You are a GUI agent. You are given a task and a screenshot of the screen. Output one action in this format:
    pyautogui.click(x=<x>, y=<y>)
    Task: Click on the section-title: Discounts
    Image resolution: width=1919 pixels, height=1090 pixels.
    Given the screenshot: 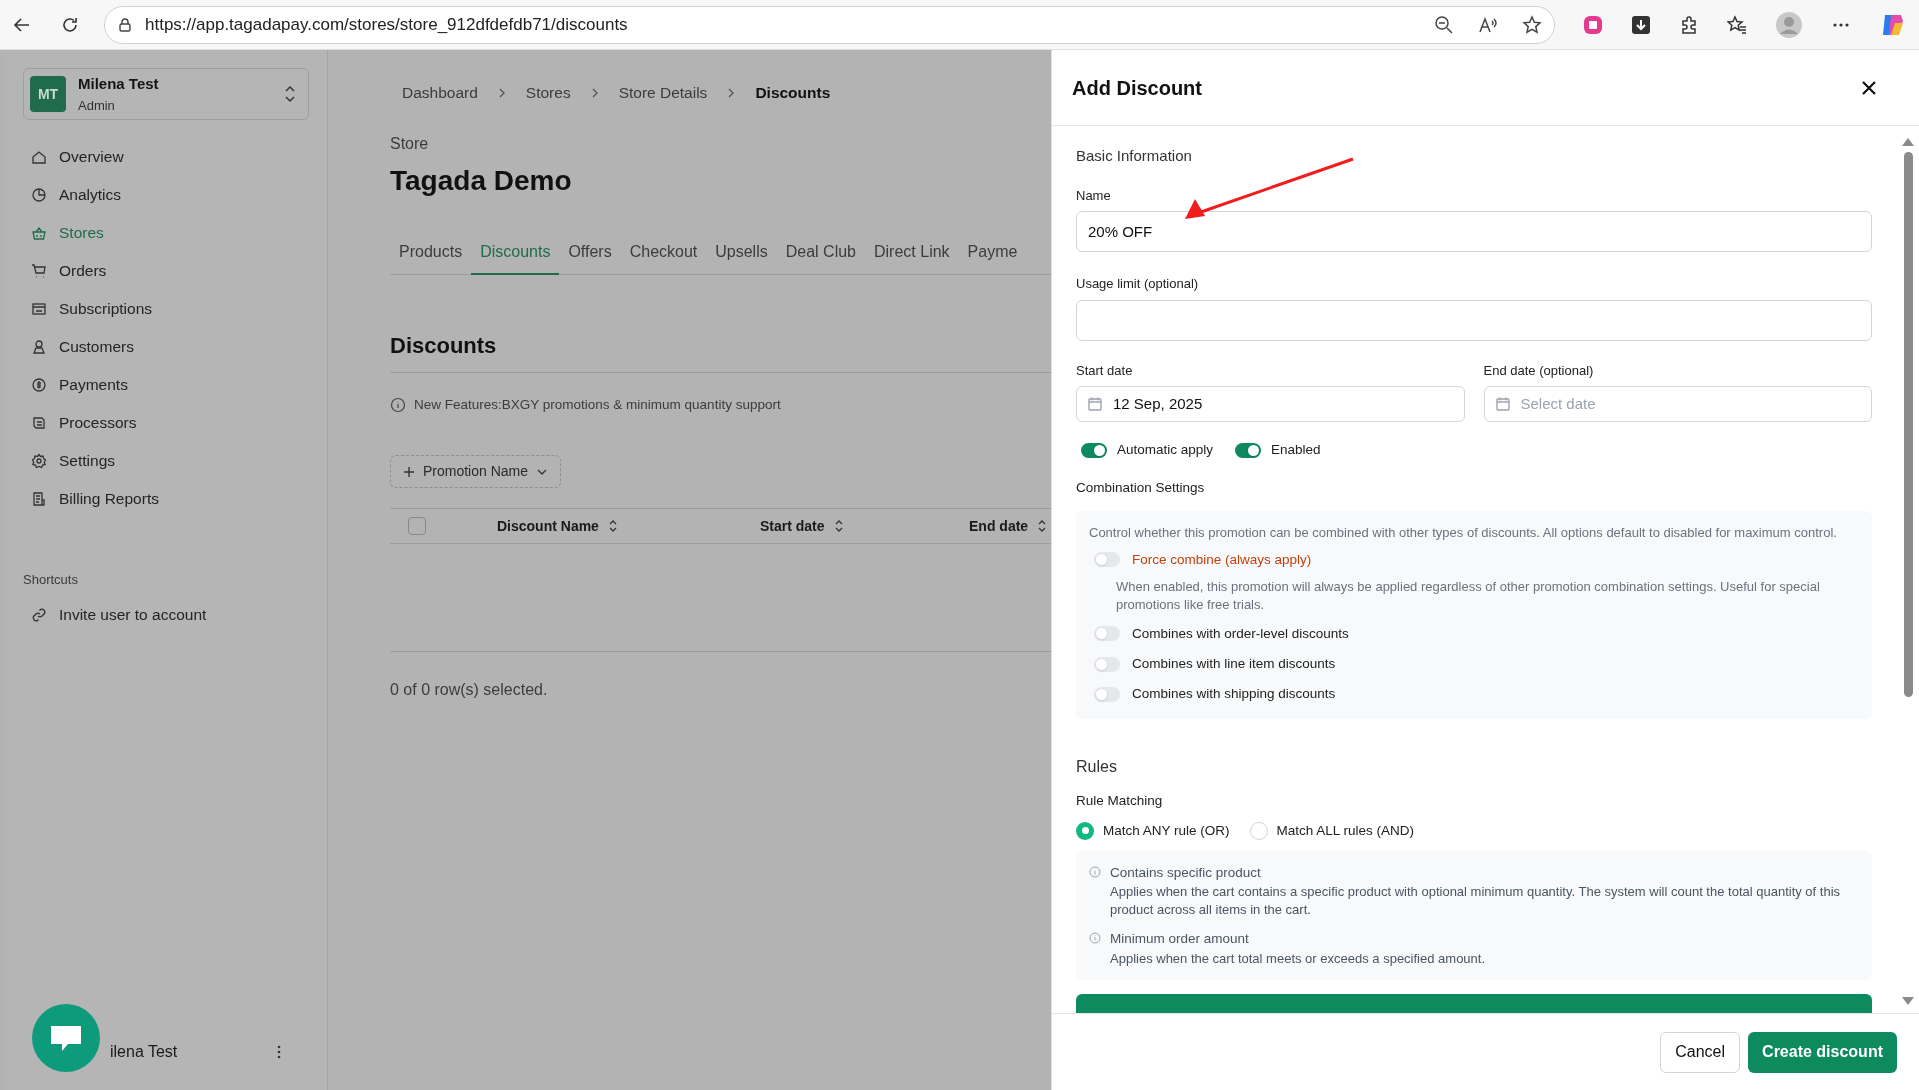 What is the action you would take?
    pyautogui.click(x=720, y=351)
    